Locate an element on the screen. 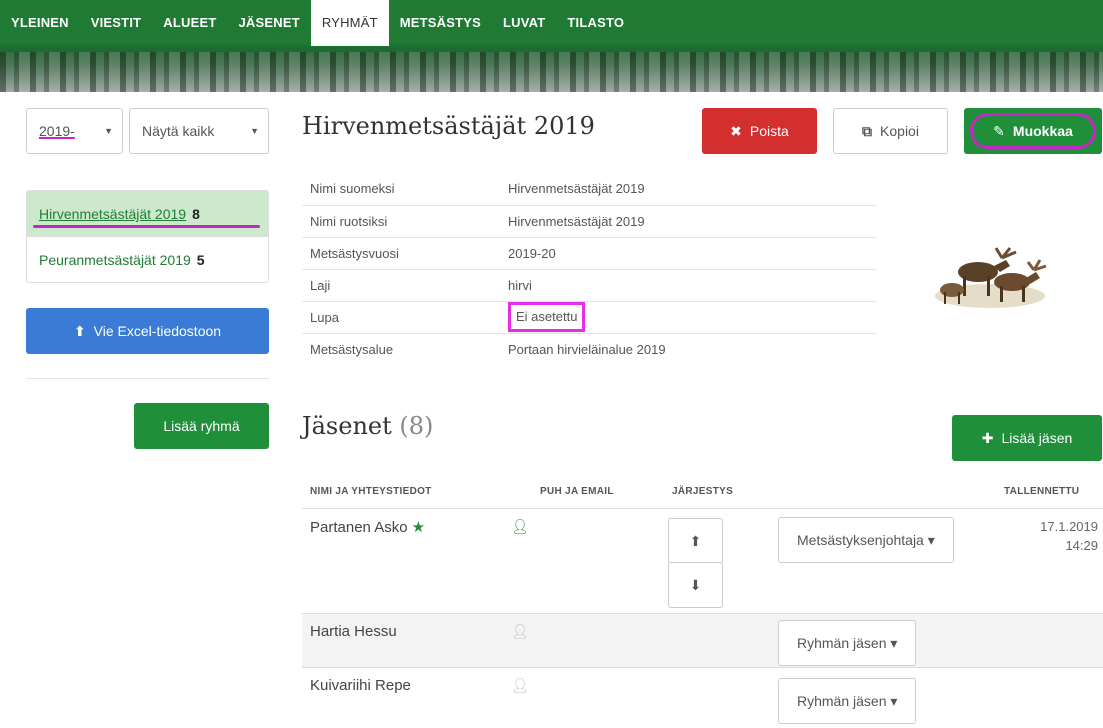 This screenshot has height=728, width=1103. edit-button: ✎ Muokkaa is located at coordinates (1033, 131).